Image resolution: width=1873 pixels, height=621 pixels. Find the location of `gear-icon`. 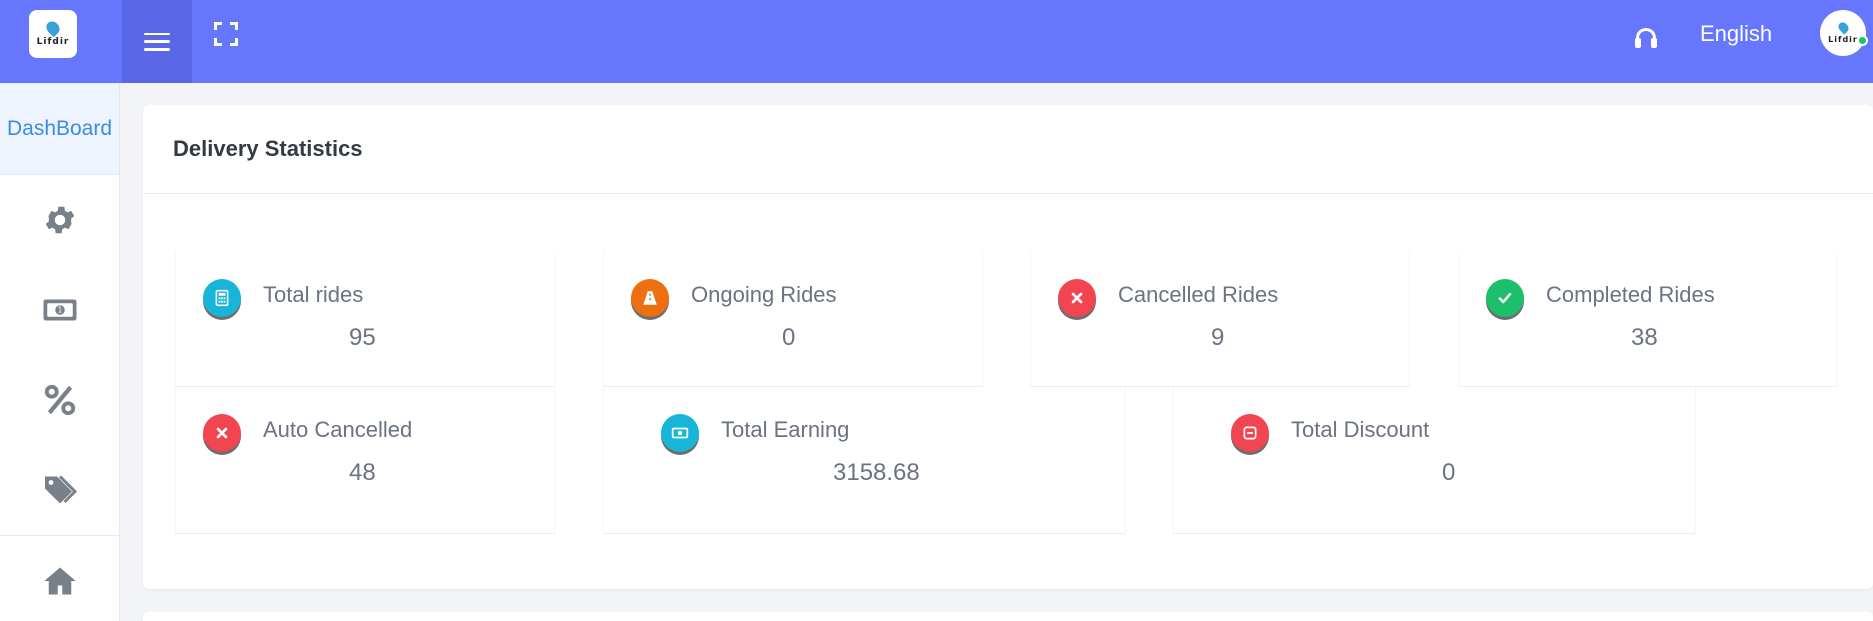

gear-icon is located at coordinates (59, 220).